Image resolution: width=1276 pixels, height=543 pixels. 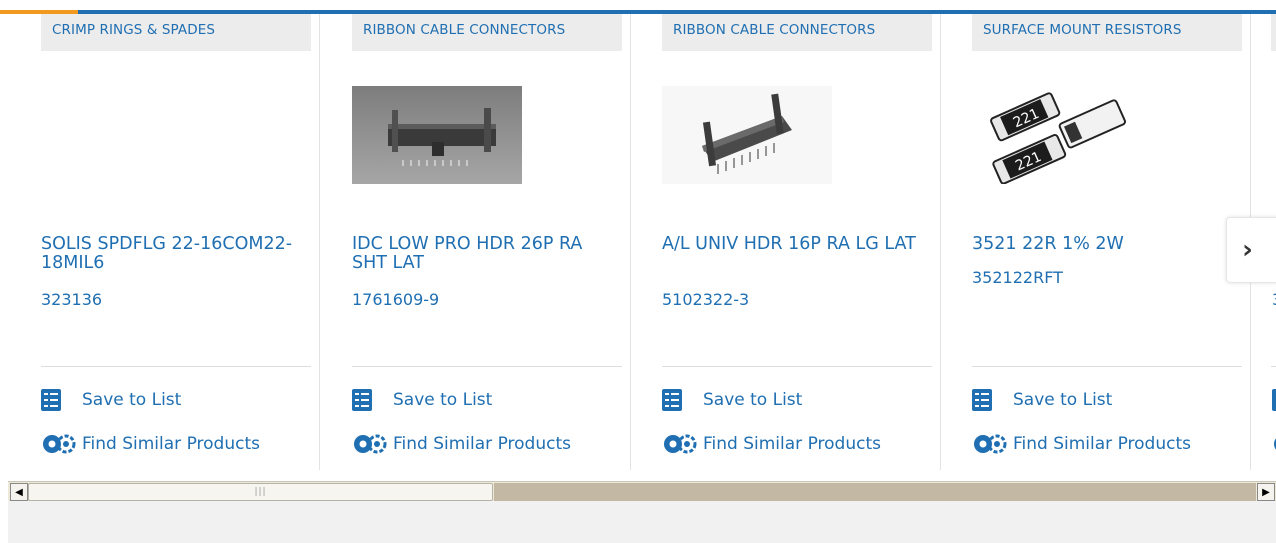 What do you see at coordinates (1017, 277) in the screenshot?
I see `part-number: 352122RFT` at bounding box center [1017, 277].